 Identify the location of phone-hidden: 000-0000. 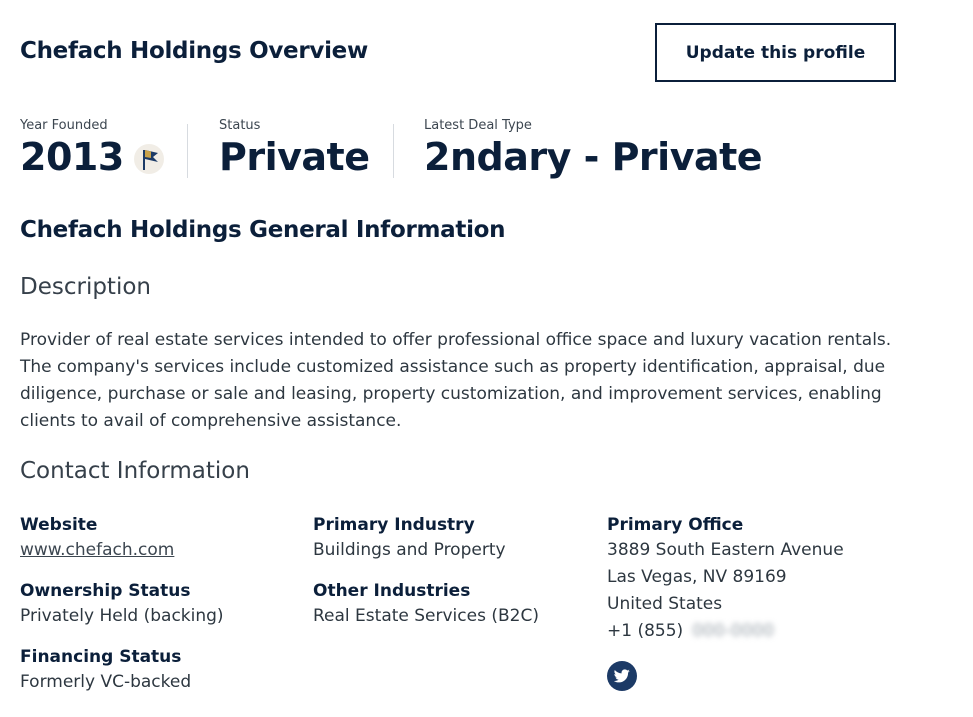
(733, 631).